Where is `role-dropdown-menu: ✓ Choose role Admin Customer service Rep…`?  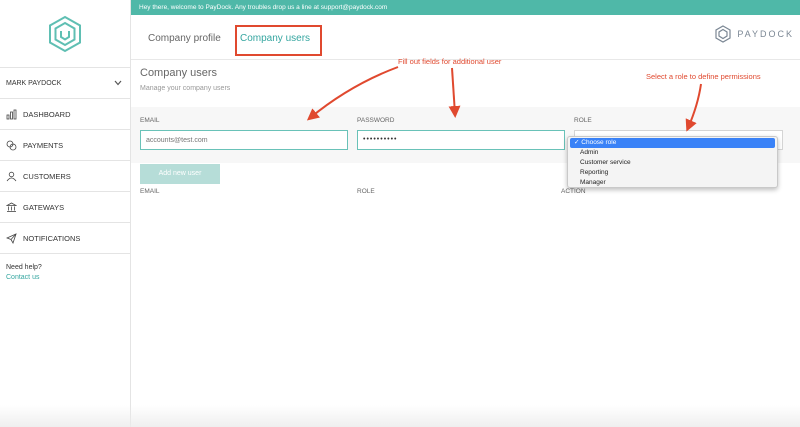 role-dropdown-menu: ✓ Choose role Admin Customer service Rep… is located at coordinates (672, 162).